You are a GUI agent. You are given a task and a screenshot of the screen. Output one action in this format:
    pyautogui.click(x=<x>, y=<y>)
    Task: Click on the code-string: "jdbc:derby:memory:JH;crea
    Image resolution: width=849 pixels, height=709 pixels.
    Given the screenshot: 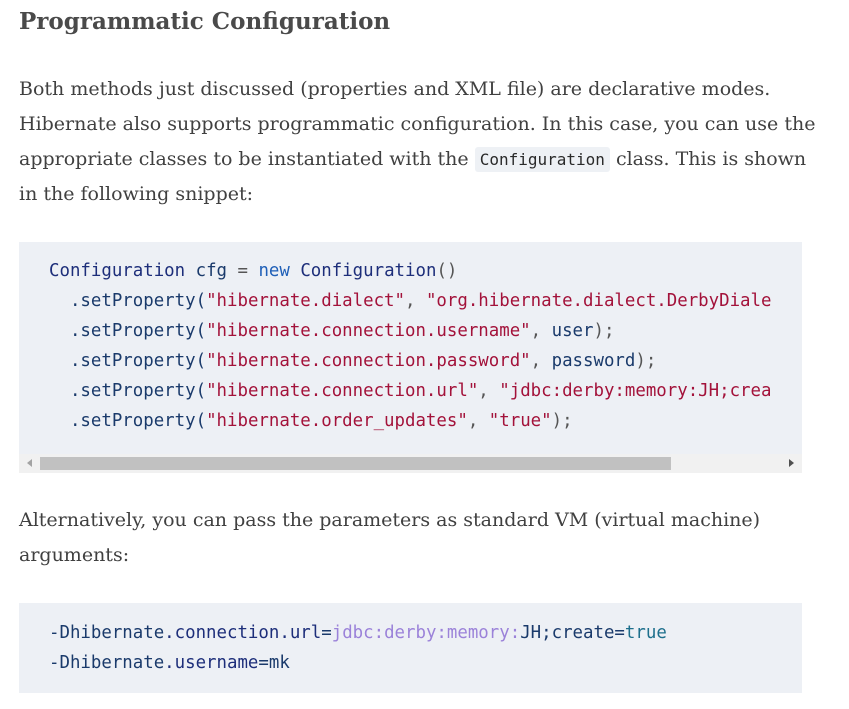 What is the action you would take?
    pyautogui.click(x=635, y=391)
    